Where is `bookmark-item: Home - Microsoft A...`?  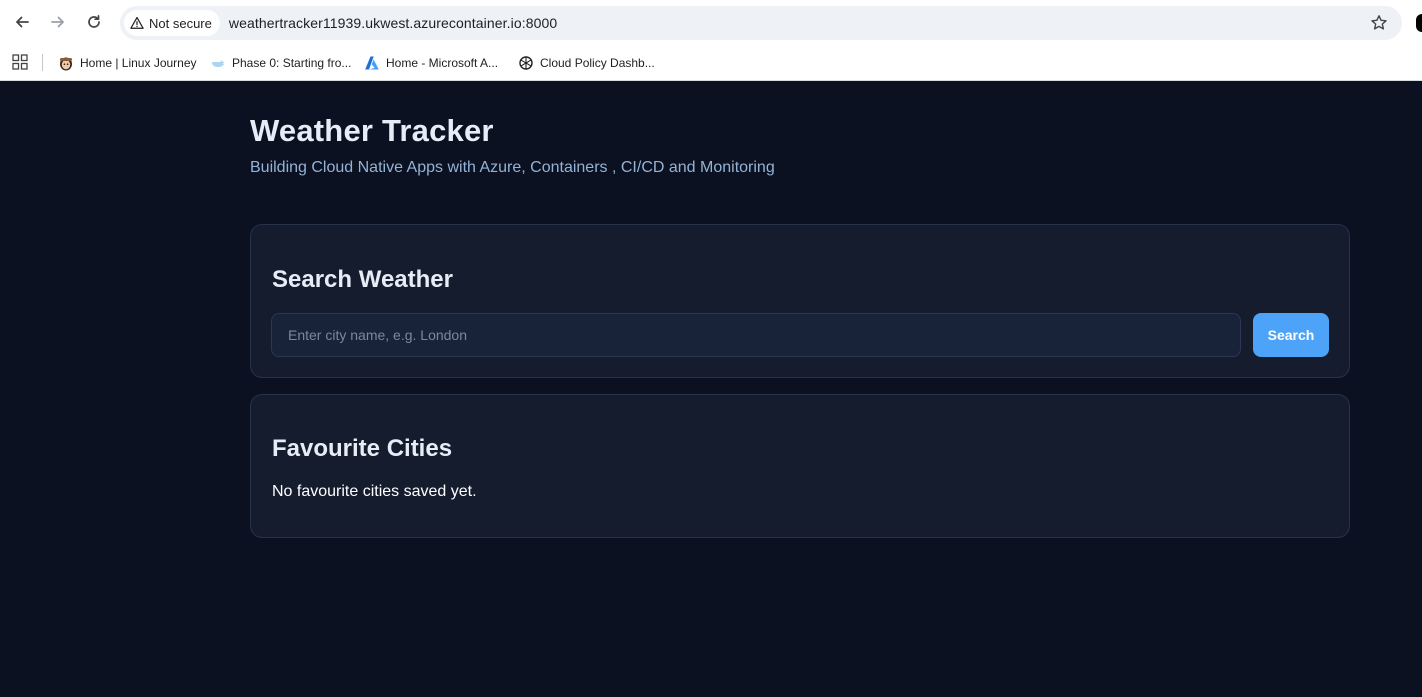 bookmark-item: Home - Microsoft A... is located at coordinates (431, 63).